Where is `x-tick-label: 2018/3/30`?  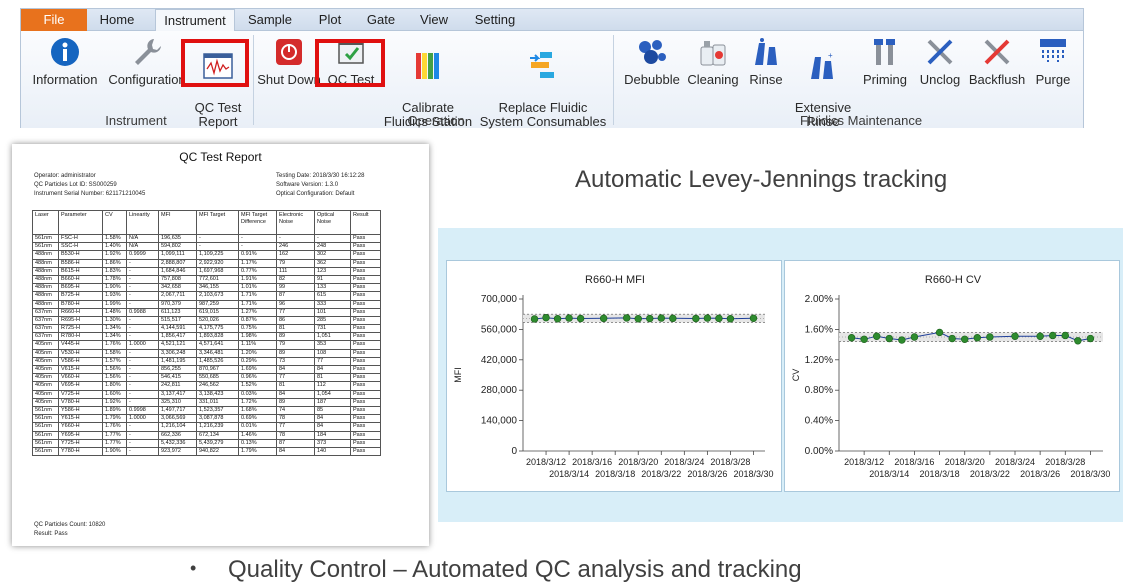 x-tick-label: 2018/3/30 is located at coordinates (753, 474).